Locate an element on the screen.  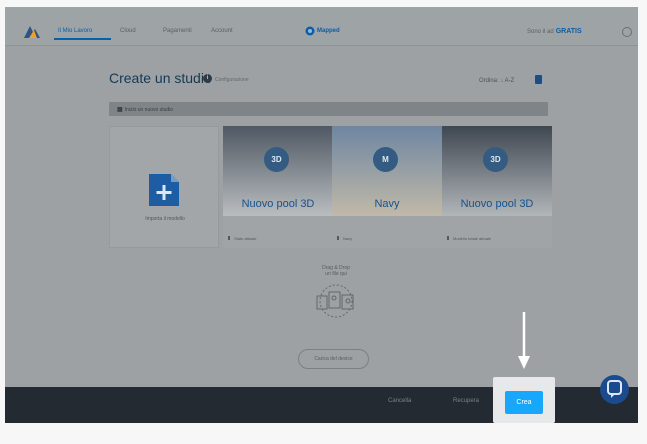
brand-globe-icon is located at coordinates (310, 31).